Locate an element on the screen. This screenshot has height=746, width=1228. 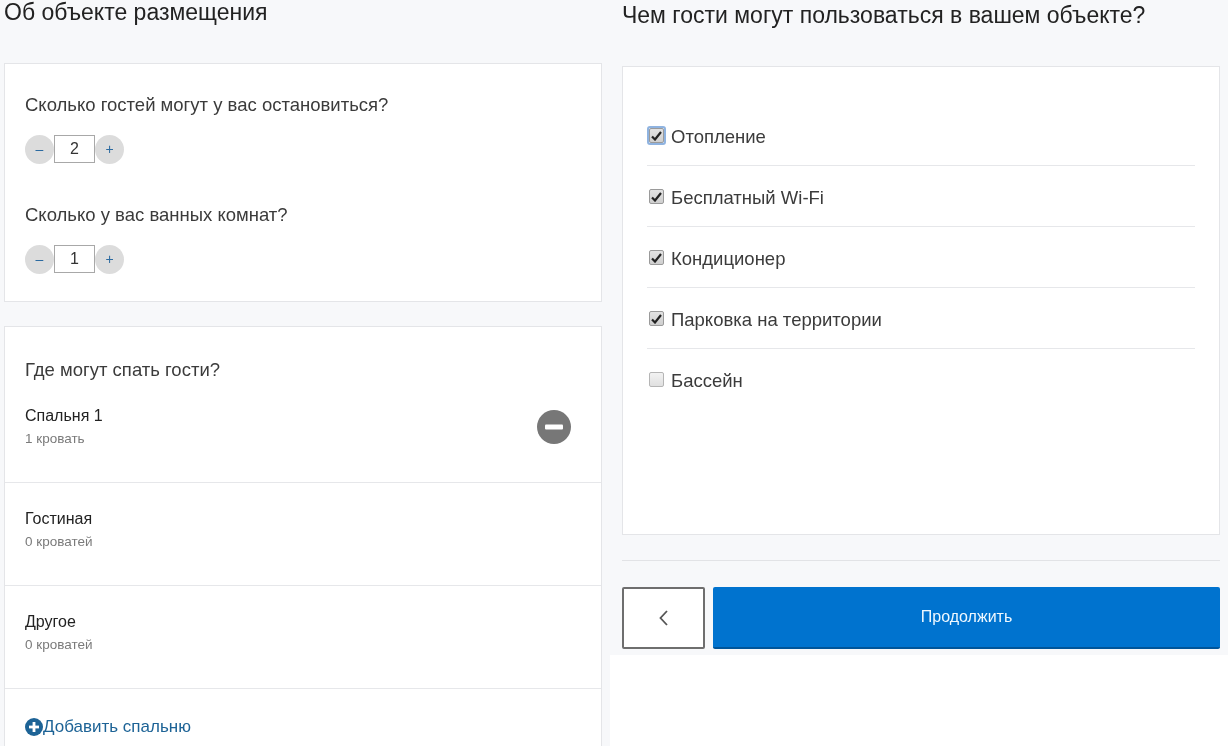
amenity-label: Кондиционер is located at coordinates (728, 259).